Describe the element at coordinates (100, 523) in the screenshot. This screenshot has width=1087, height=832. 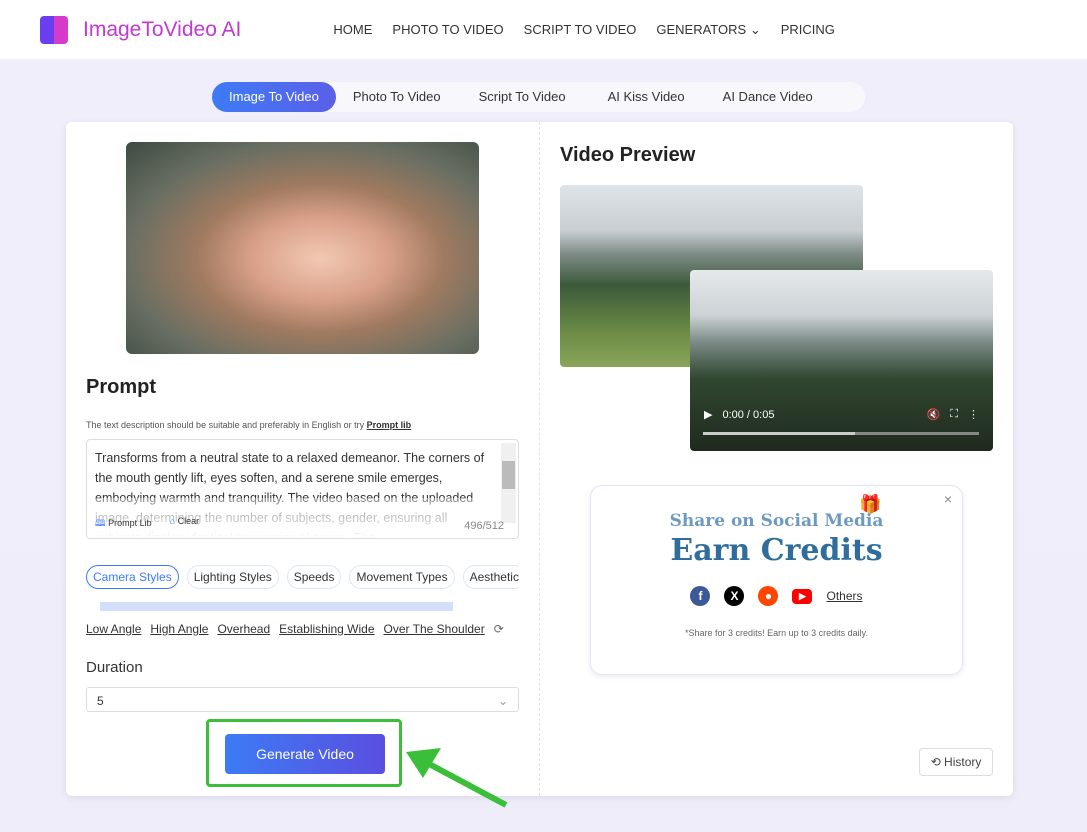
I see `book-icon: 🕮` at that location.